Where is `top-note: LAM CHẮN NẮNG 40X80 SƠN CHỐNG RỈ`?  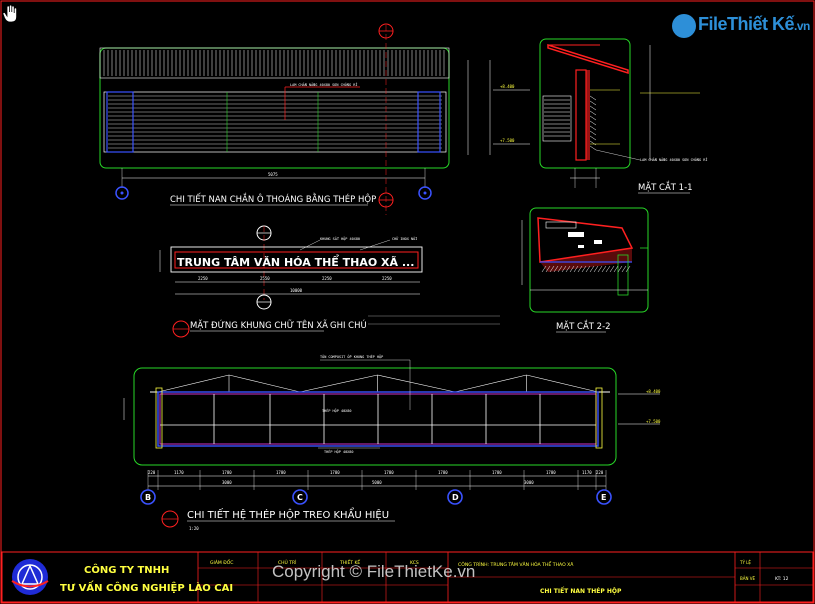
top-note: LAM CHẮN NẮNG 40X80 SƠN CHỐNG RỈ is located at coordinates (323, 84).